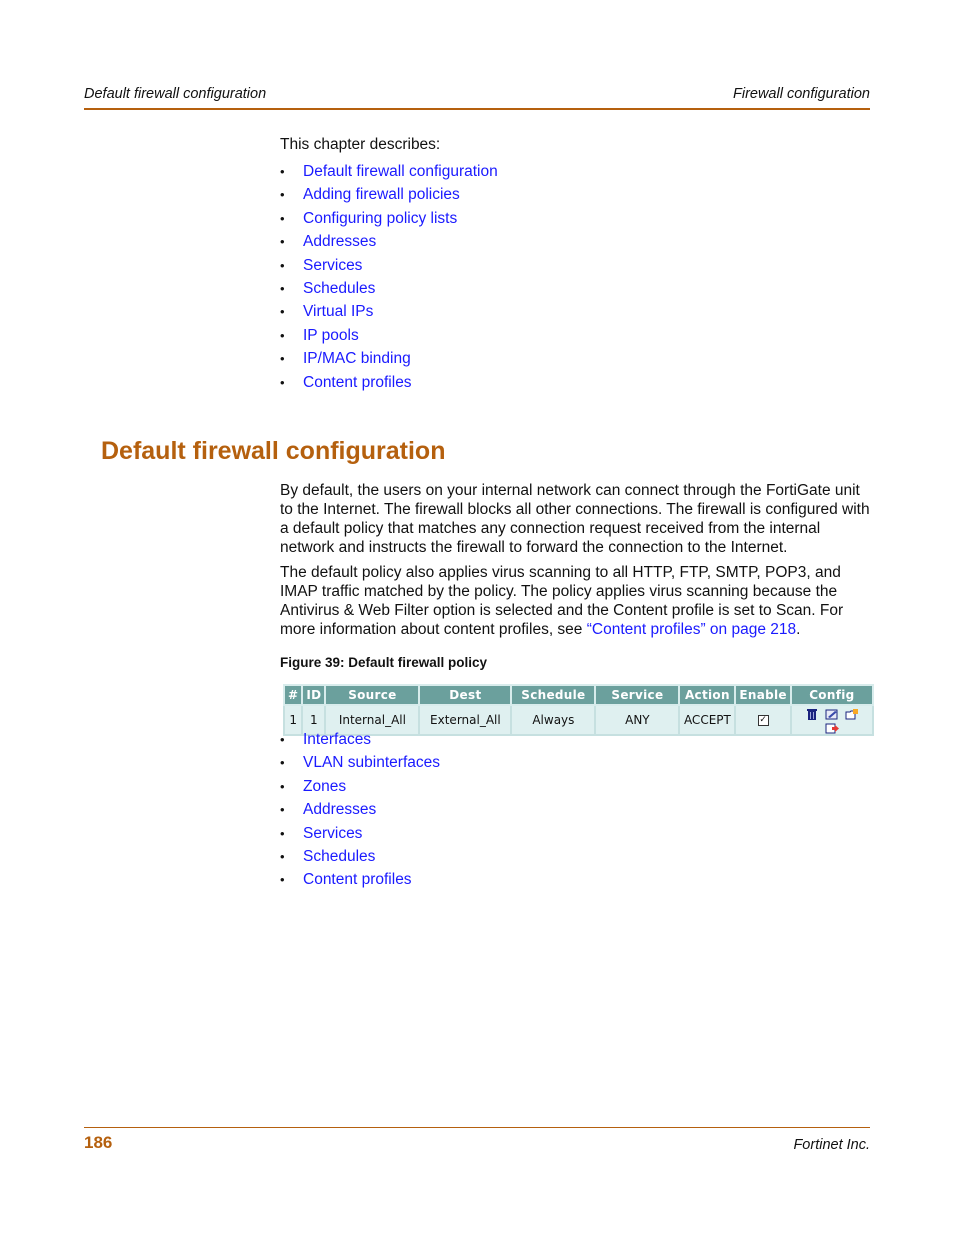 The image size is (954, 1235). Describe the element at coordinates (339, 809) in the screenshot. I see `related-link: Addresses` at that location.